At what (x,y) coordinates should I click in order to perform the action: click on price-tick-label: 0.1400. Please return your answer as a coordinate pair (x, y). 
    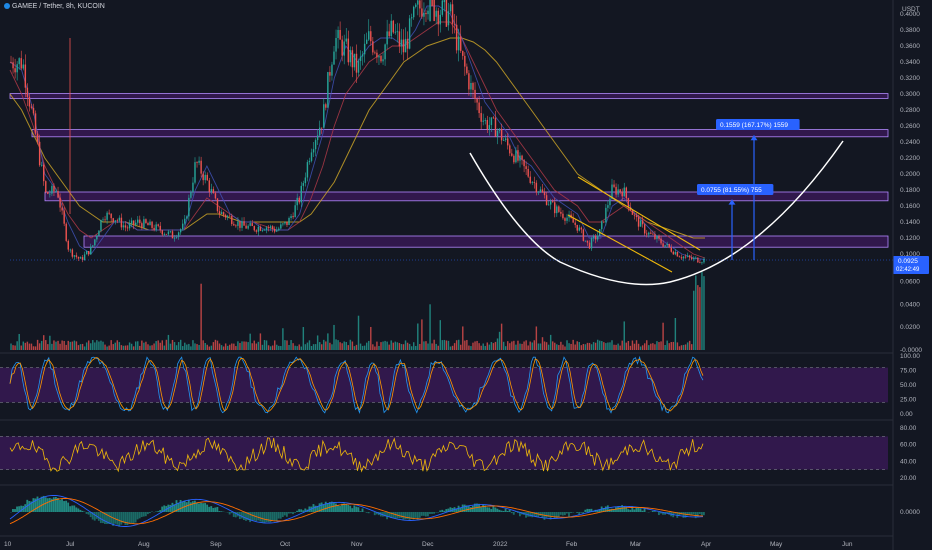
    Looking at the image, I should click on (910, 222).